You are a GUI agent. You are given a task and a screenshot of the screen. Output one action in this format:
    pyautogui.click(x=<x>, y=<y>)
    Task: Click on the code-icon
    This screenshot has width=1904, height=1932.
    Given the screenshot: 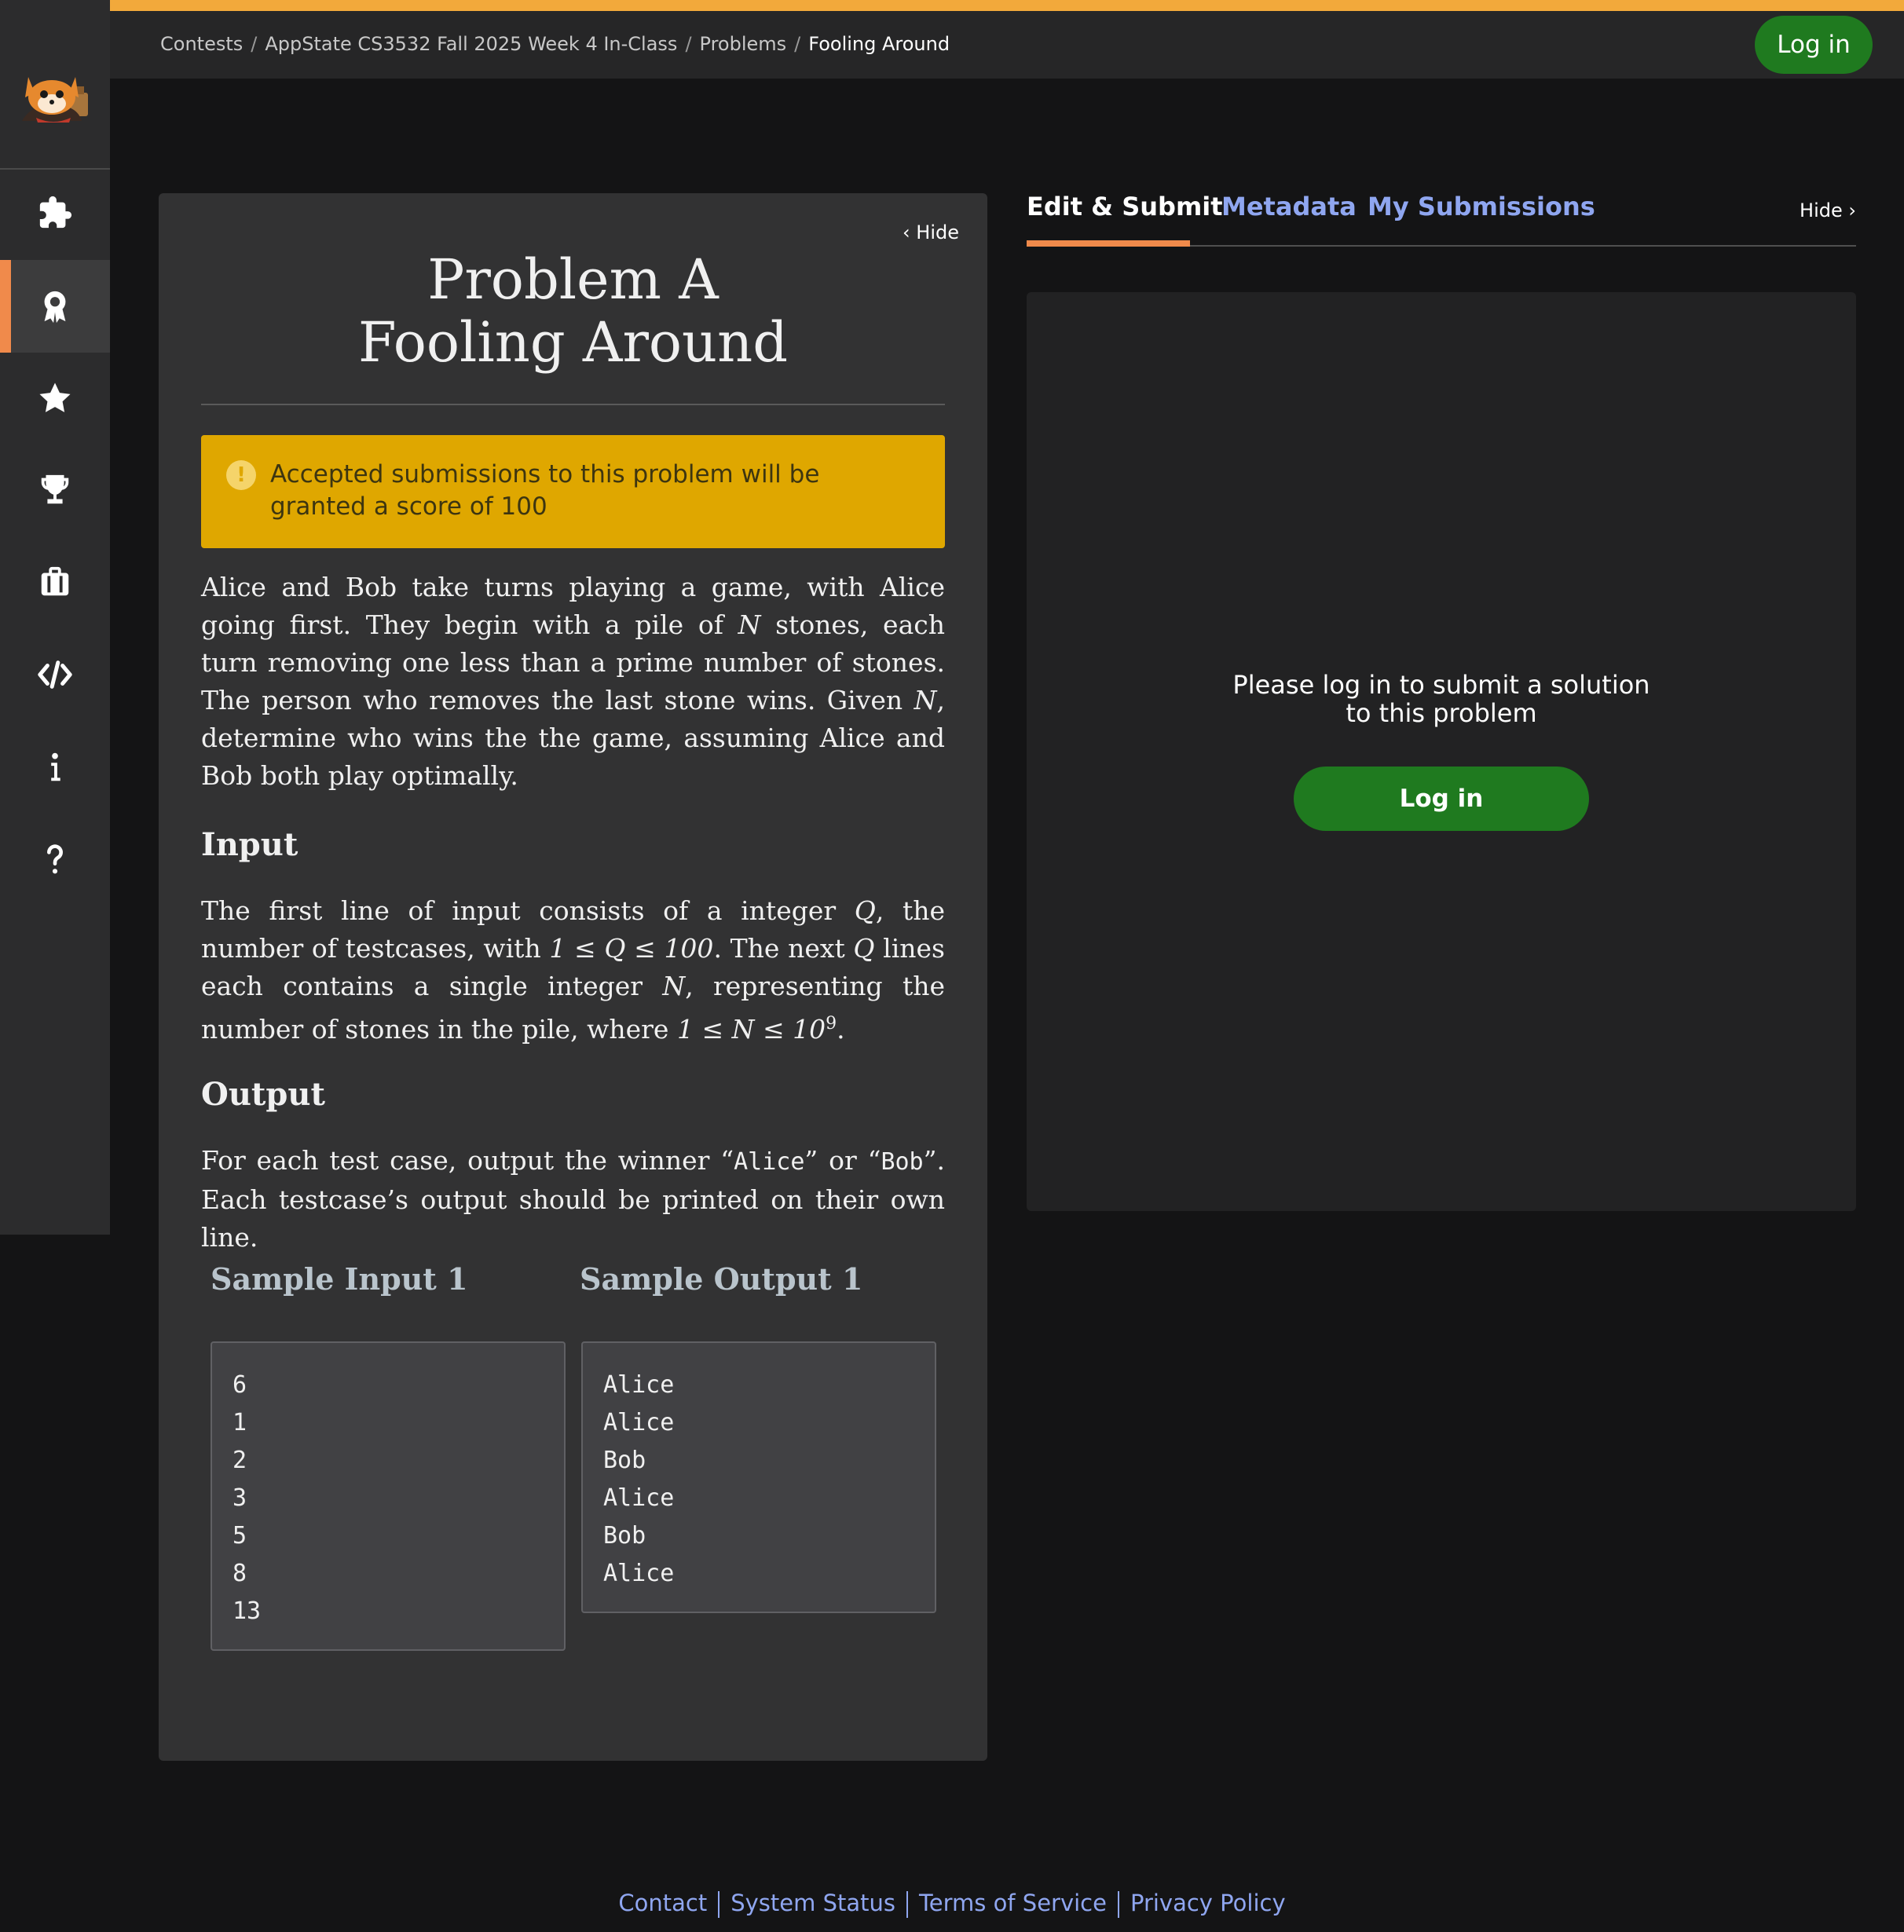 What is the action you would take?
    pyautogui.click(x=55, y=675)
    